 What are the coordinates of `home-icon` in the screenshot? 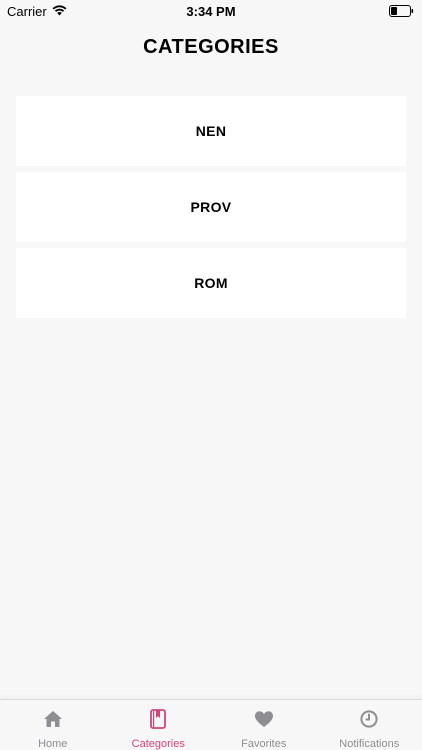 It's located at (53, 719).